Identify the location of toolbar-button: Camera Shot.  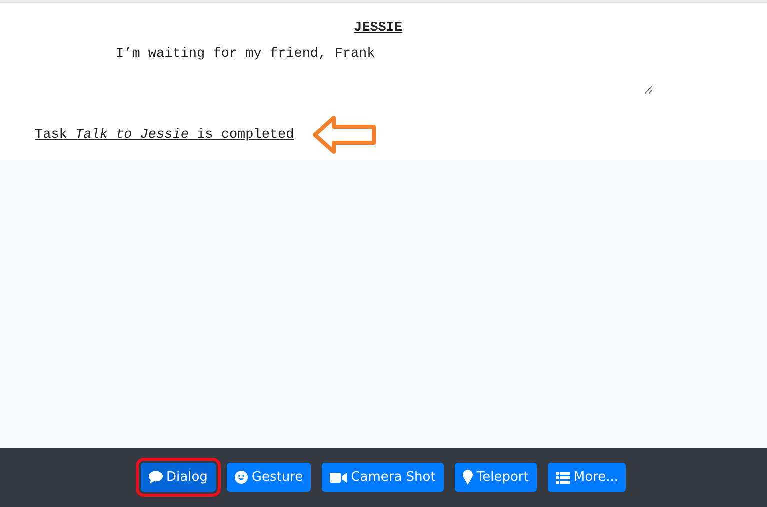
(383, 477).